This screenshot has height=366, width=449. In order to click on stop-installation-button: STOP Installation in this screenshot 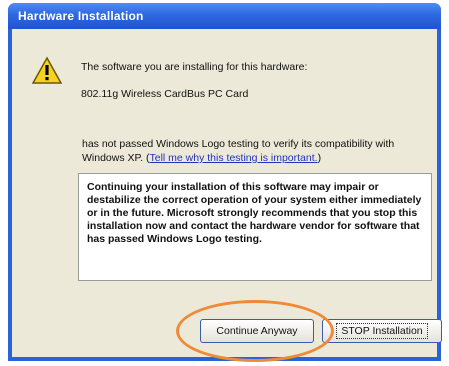, I will do `click(382, 331)`.